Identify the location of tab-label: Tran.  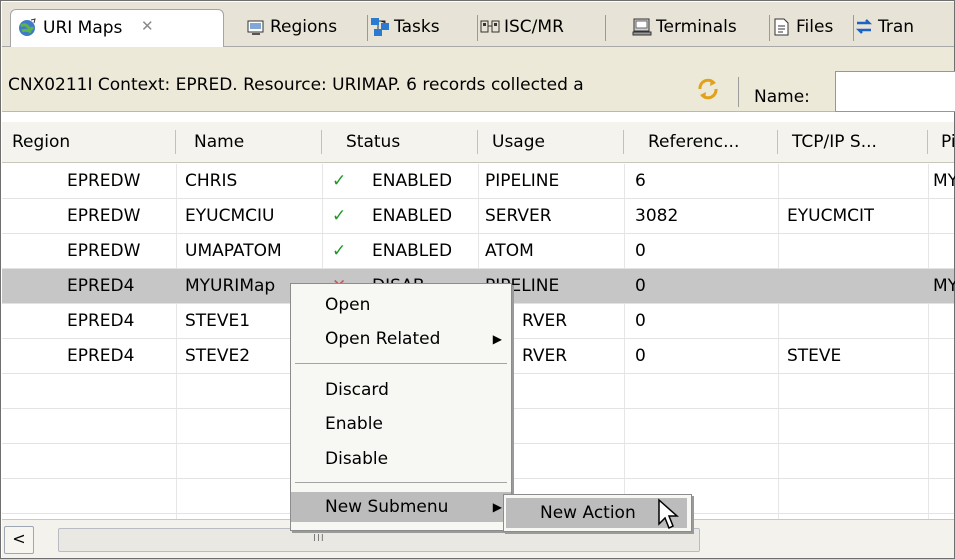
(896, 27).